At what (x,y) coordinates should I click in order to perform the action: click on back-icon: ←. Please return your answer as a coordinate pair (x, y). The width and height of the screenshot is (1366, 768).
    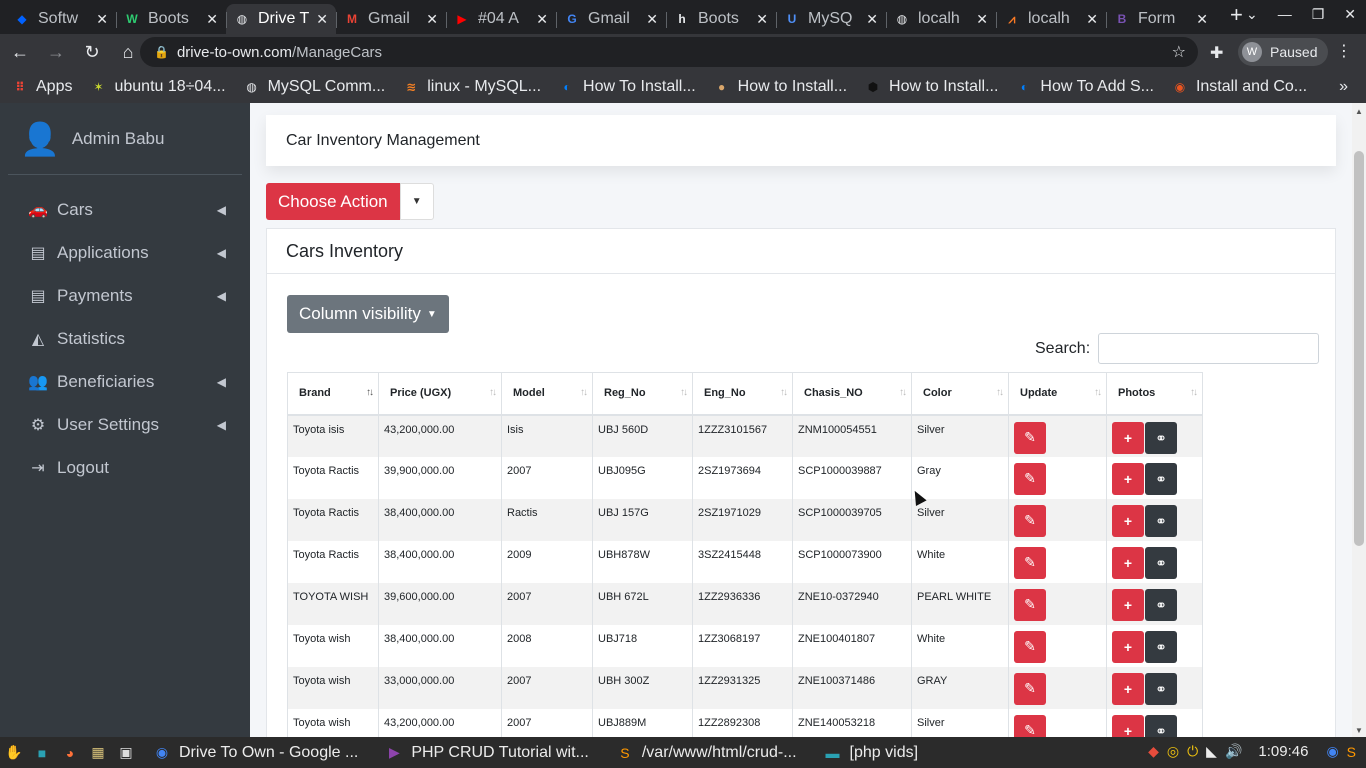
    Looking at the image, I should click on (20, 52).